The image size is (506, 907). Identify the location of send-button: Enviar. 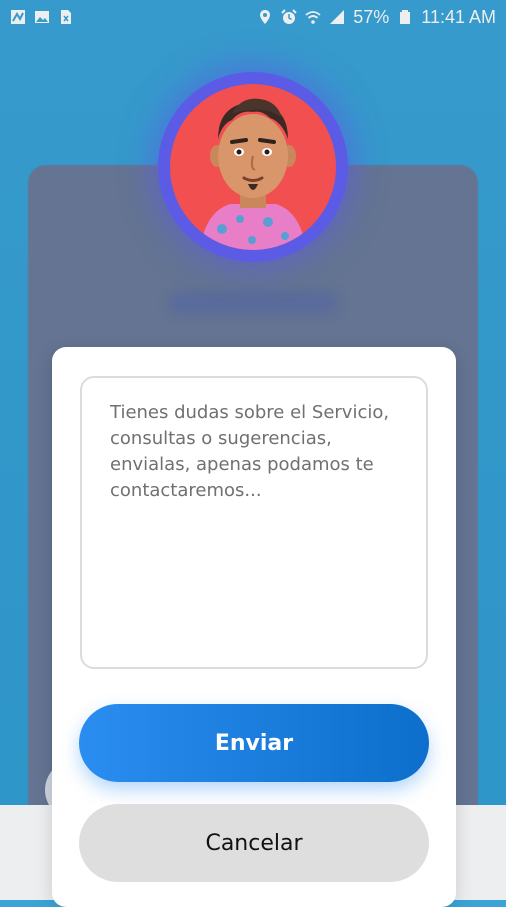
(254, 743).